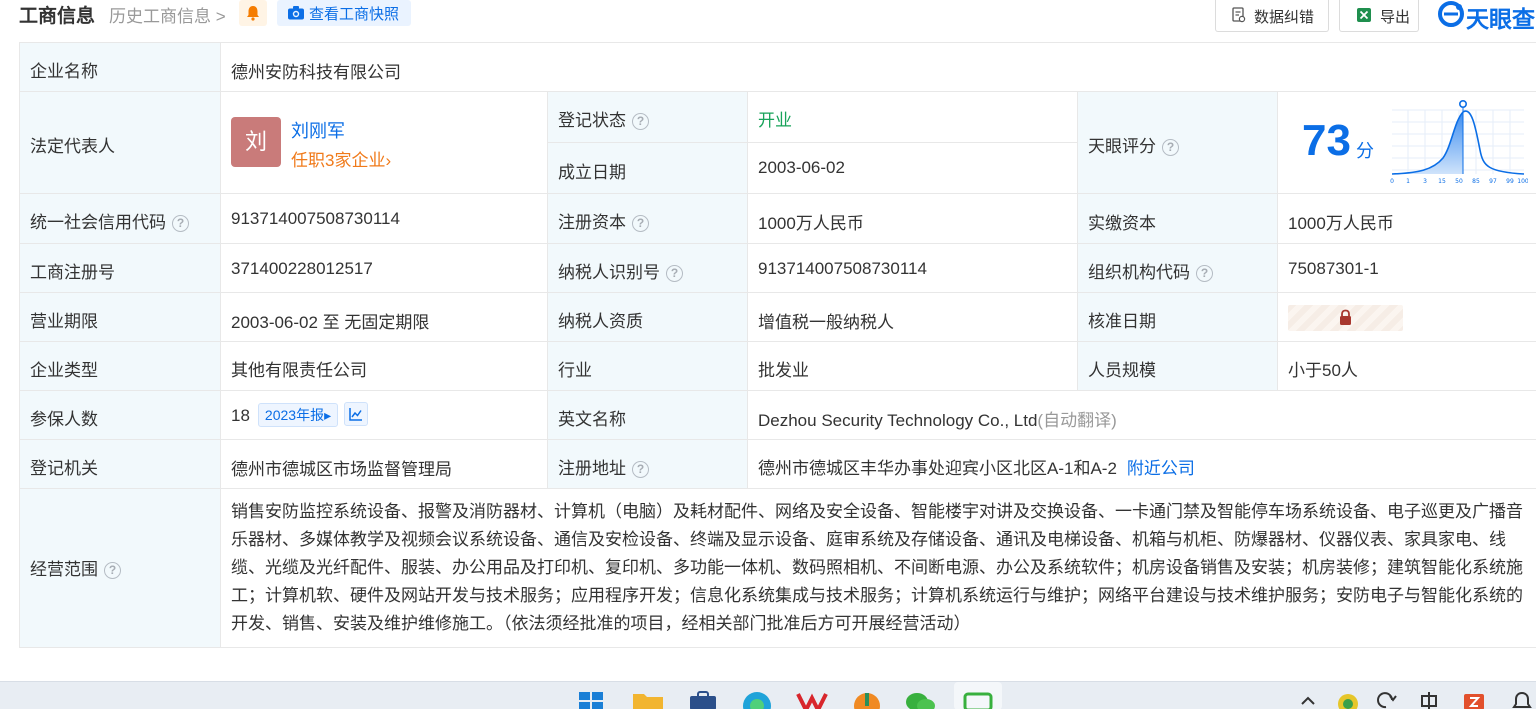 The image size is (1536, 709). What do you see at coordinates (1522, 181) in the screenshot?
I see `score-axis-tick: 100` at bounding box center [1522, 181].